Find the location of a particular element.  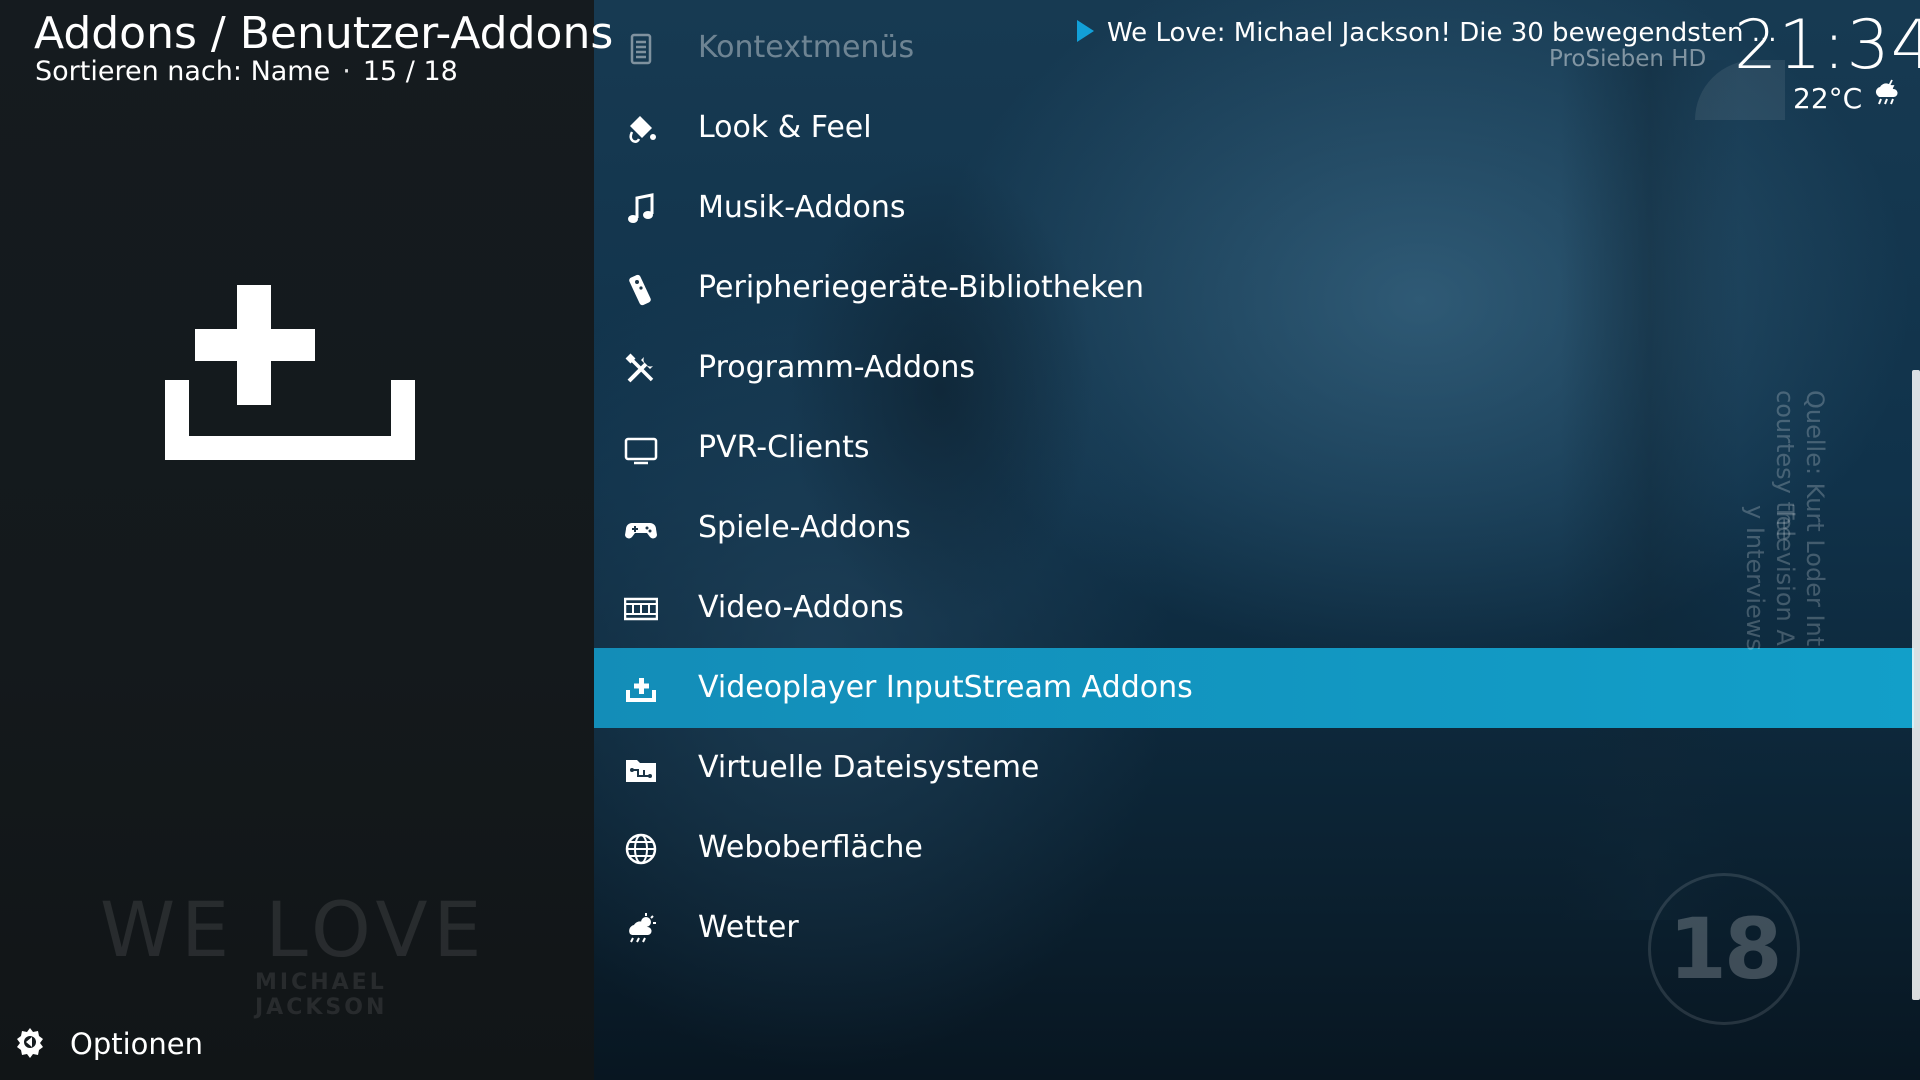

list-item-label: Spiele-Addons is located at coordinates (804, 527).